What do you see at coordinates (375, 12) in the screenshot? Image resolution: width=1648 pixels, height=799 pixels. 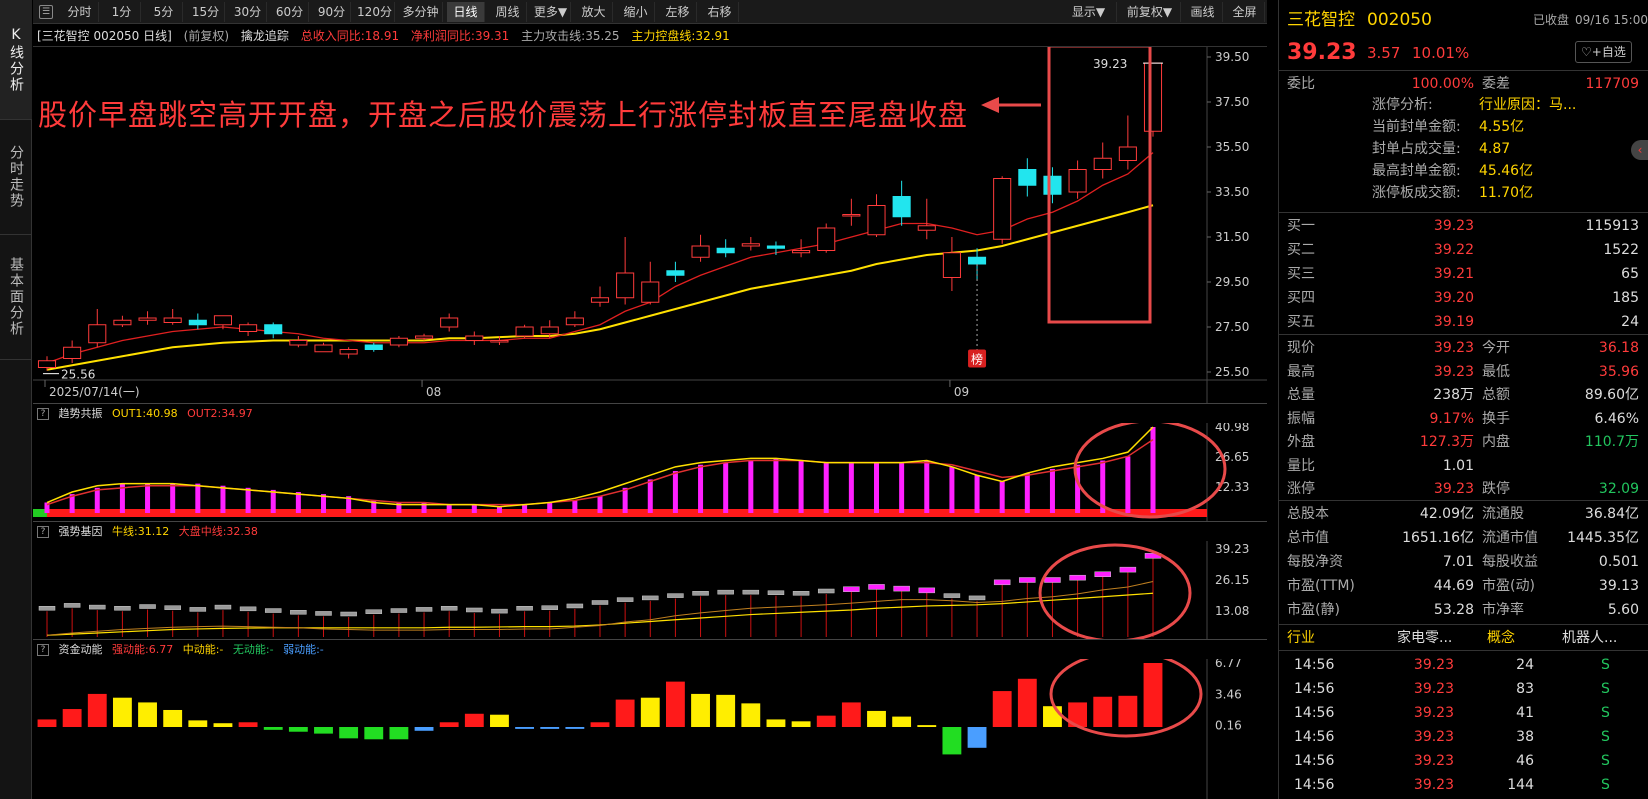 I see `toolbar-btn-7: 120分` at bounding box center [375, 12].